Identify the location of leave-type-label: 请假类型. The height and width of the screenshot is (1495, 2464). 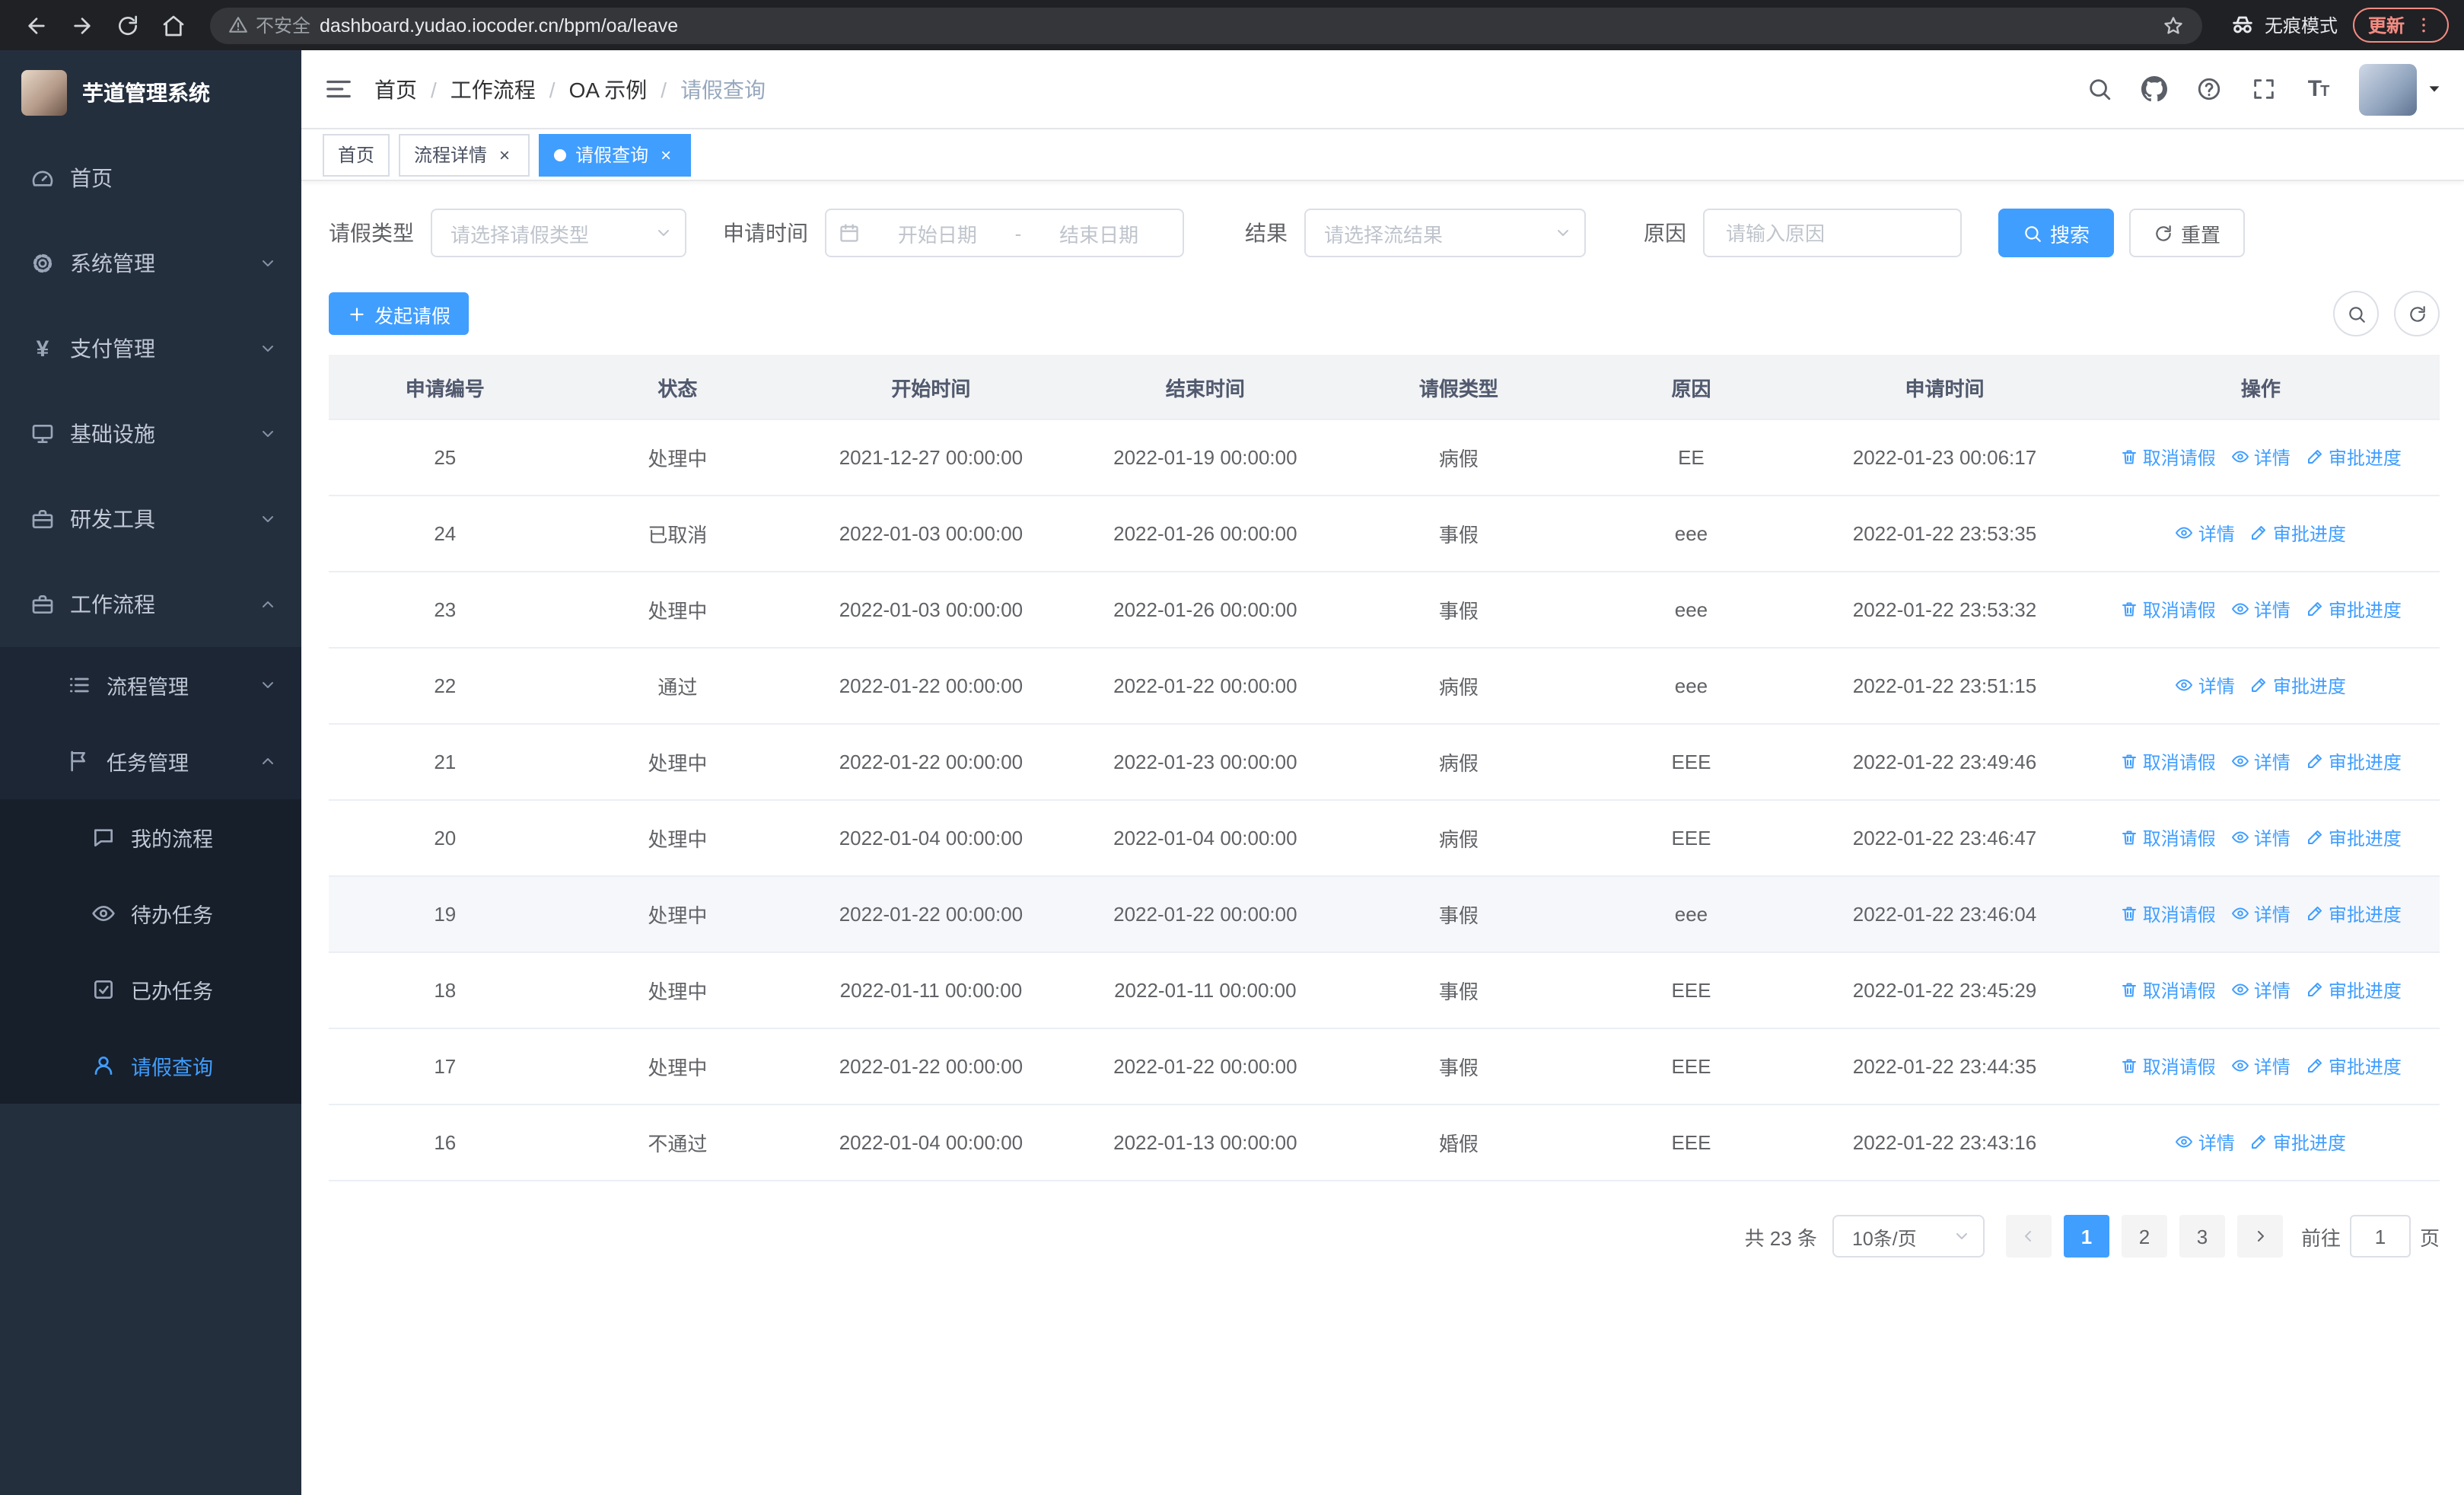
(371, 233).